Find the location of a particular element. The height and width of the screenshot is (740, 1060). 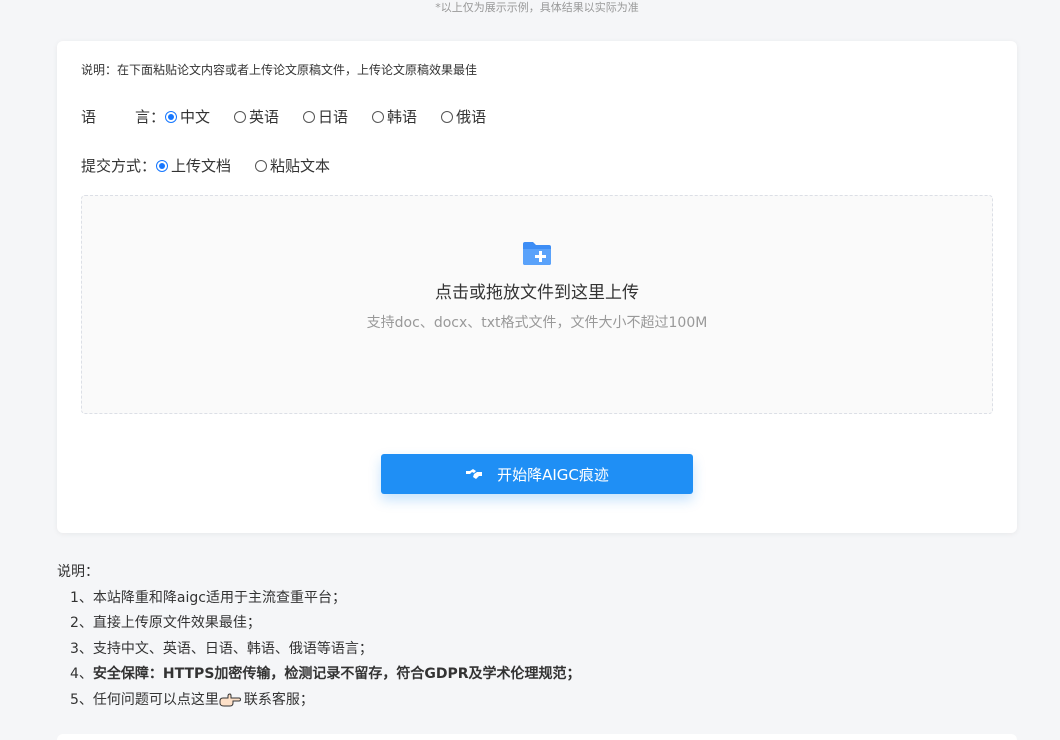

radio-language-zh: 中文 is located at coordinates (187, 116).